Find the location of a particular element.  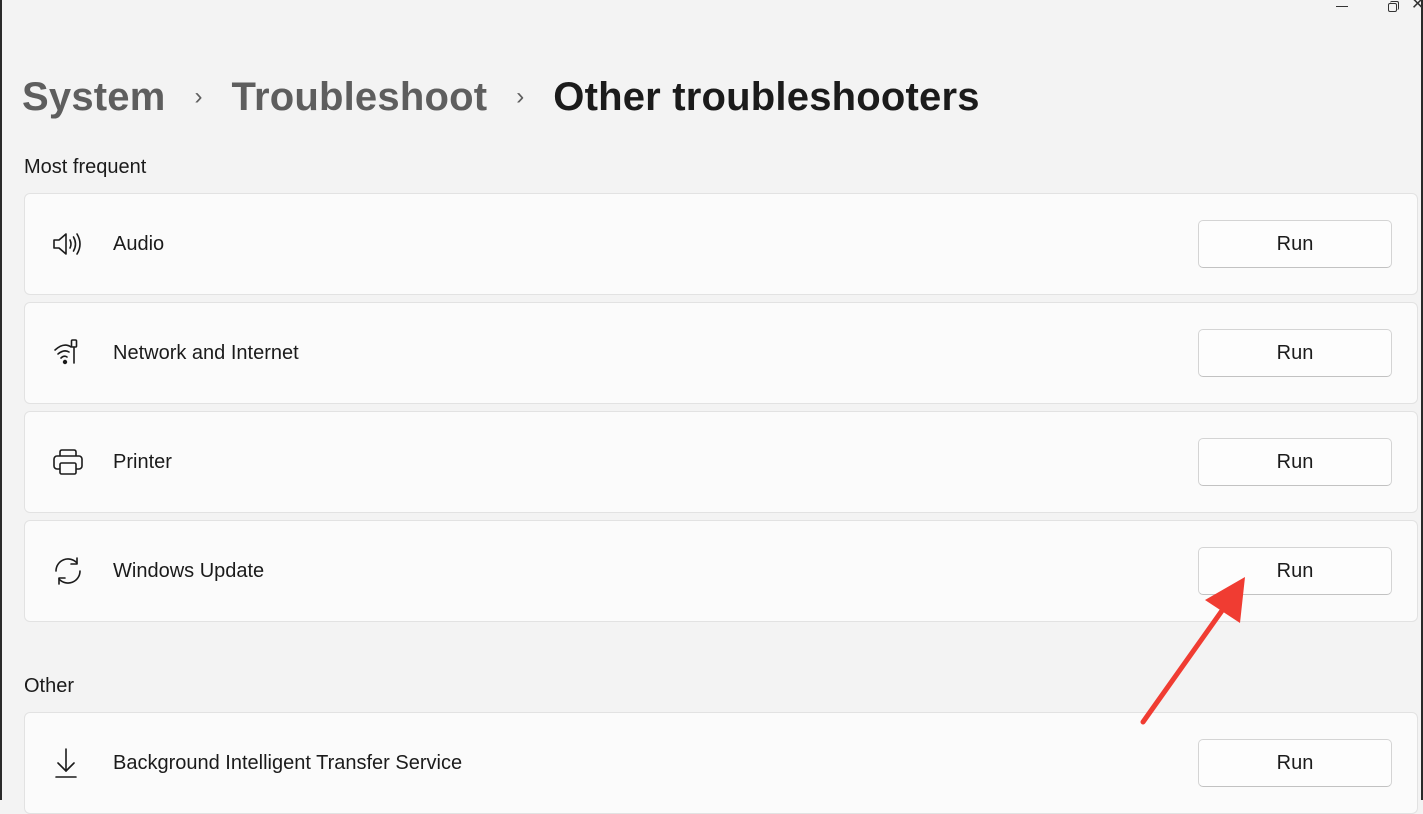

section-title-most-frequent: Most frequent is located at coordinates (85, 167).